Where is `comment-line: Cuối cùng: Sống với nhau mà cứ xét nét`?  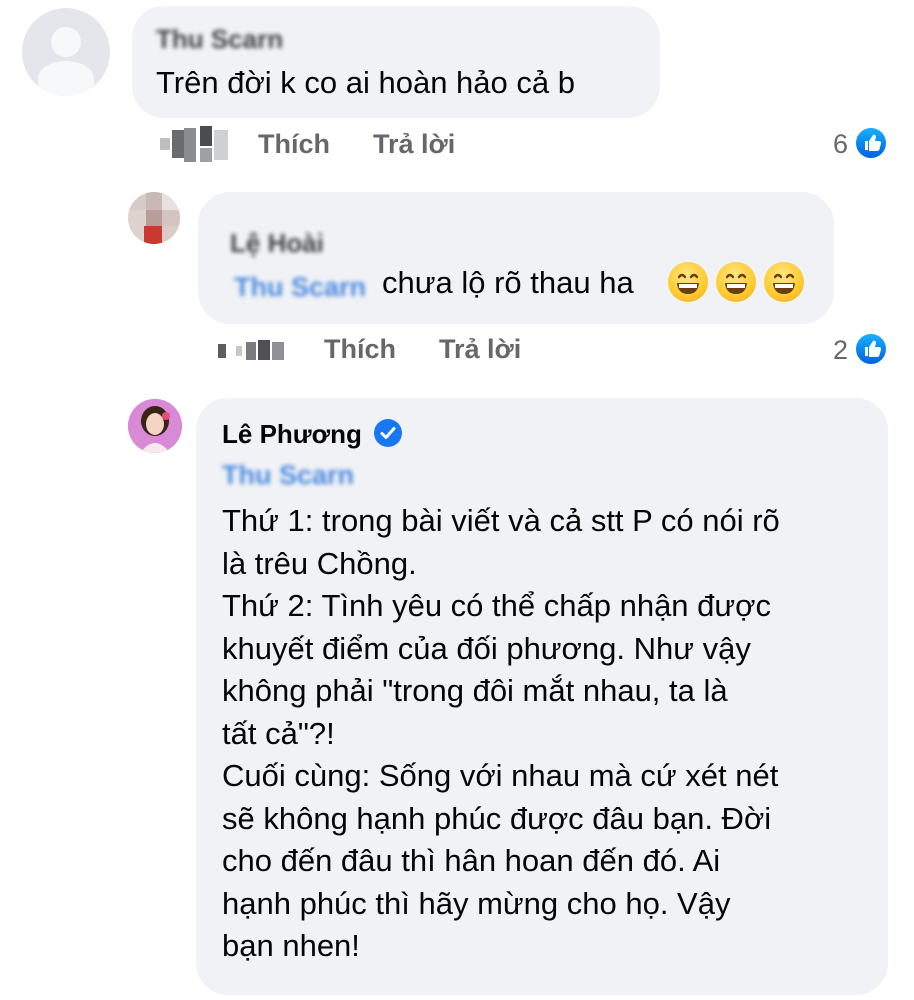
comment-line: Cuối cùng: Sống với nhau mà cứ xét nét is located at coordinates (500, 775).